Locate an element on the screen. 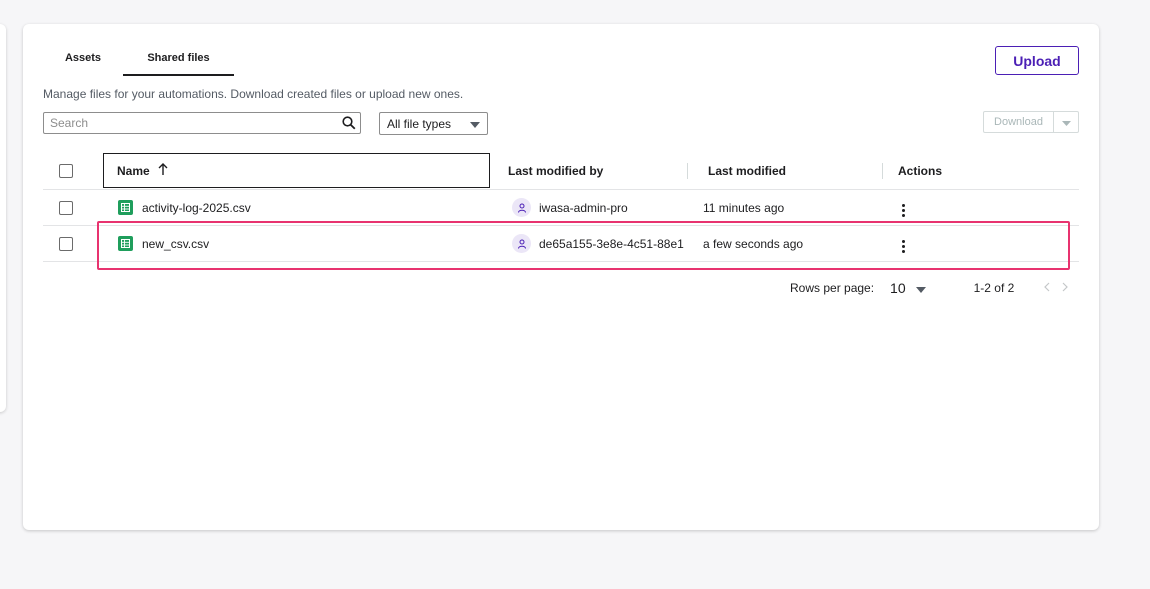  modified-by-column-header: Last modified by is located at coordinates (605, 170).